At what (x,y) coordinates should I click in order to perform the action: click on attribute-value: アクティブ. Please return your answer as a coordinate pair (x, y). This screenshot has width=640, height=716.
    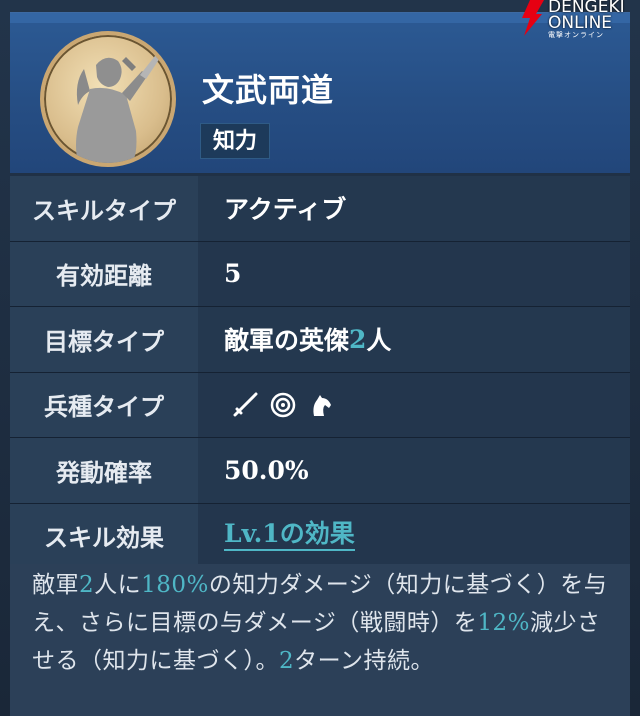
    Looking at the image, I should click on (285, 210).